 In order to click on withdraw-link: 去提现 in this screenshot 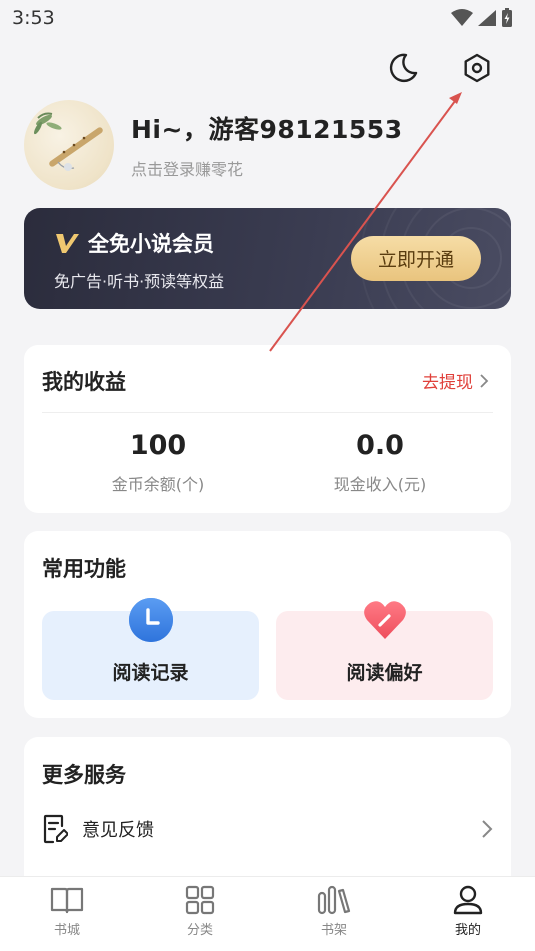, I will do `click(455, 380)`.